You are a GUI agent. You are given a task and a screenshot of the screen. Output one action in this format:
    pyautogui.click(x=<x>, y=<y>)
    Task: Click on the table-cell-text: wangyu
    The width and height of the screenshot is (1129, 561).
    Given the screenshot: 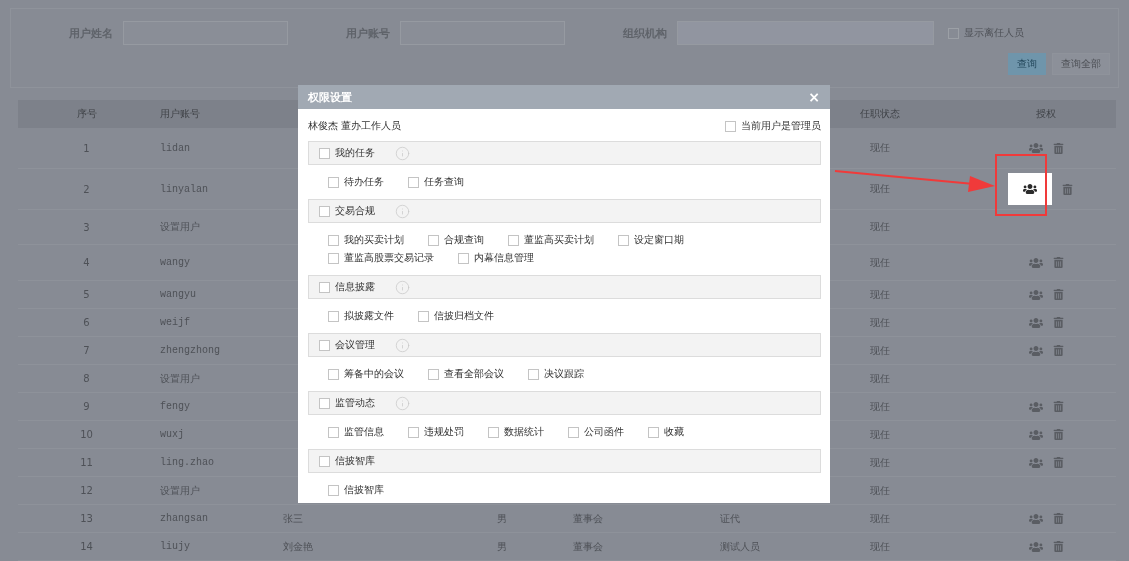 What is the action you would take?
    pyautogui.click(x=178, y=294)
    